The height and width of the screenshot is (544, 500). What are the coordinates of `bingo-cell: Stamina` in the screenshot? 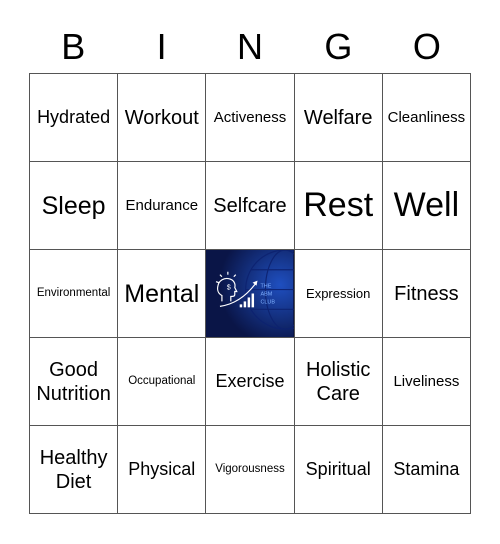 It's located at (426, 470).